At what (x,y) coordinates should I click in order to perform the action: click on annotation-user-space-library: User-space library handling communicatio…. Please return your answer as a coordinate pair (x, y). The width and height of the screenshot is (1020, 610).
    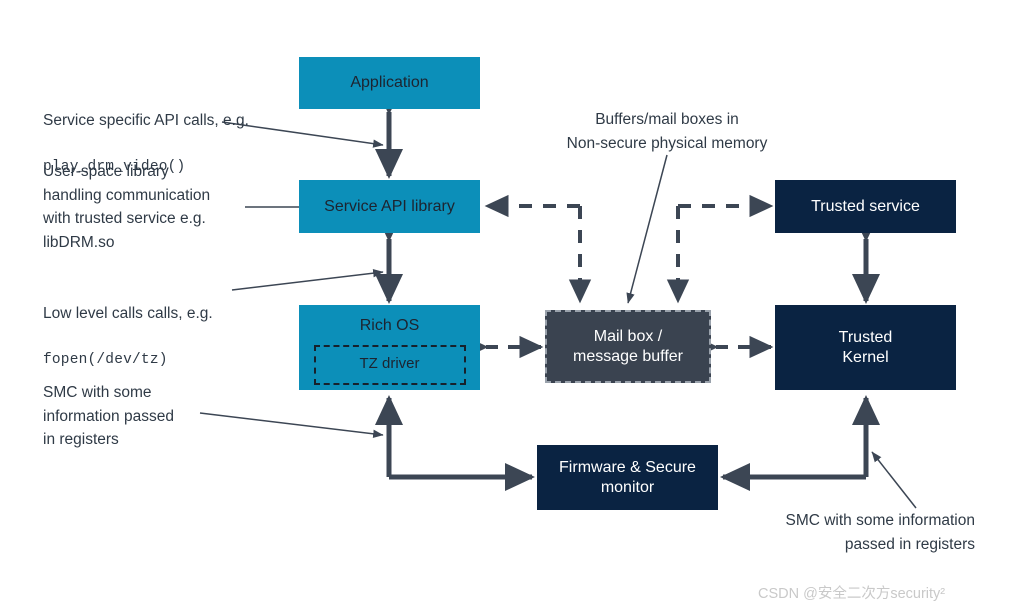
    Looking at the image, I should click on (127, 207).